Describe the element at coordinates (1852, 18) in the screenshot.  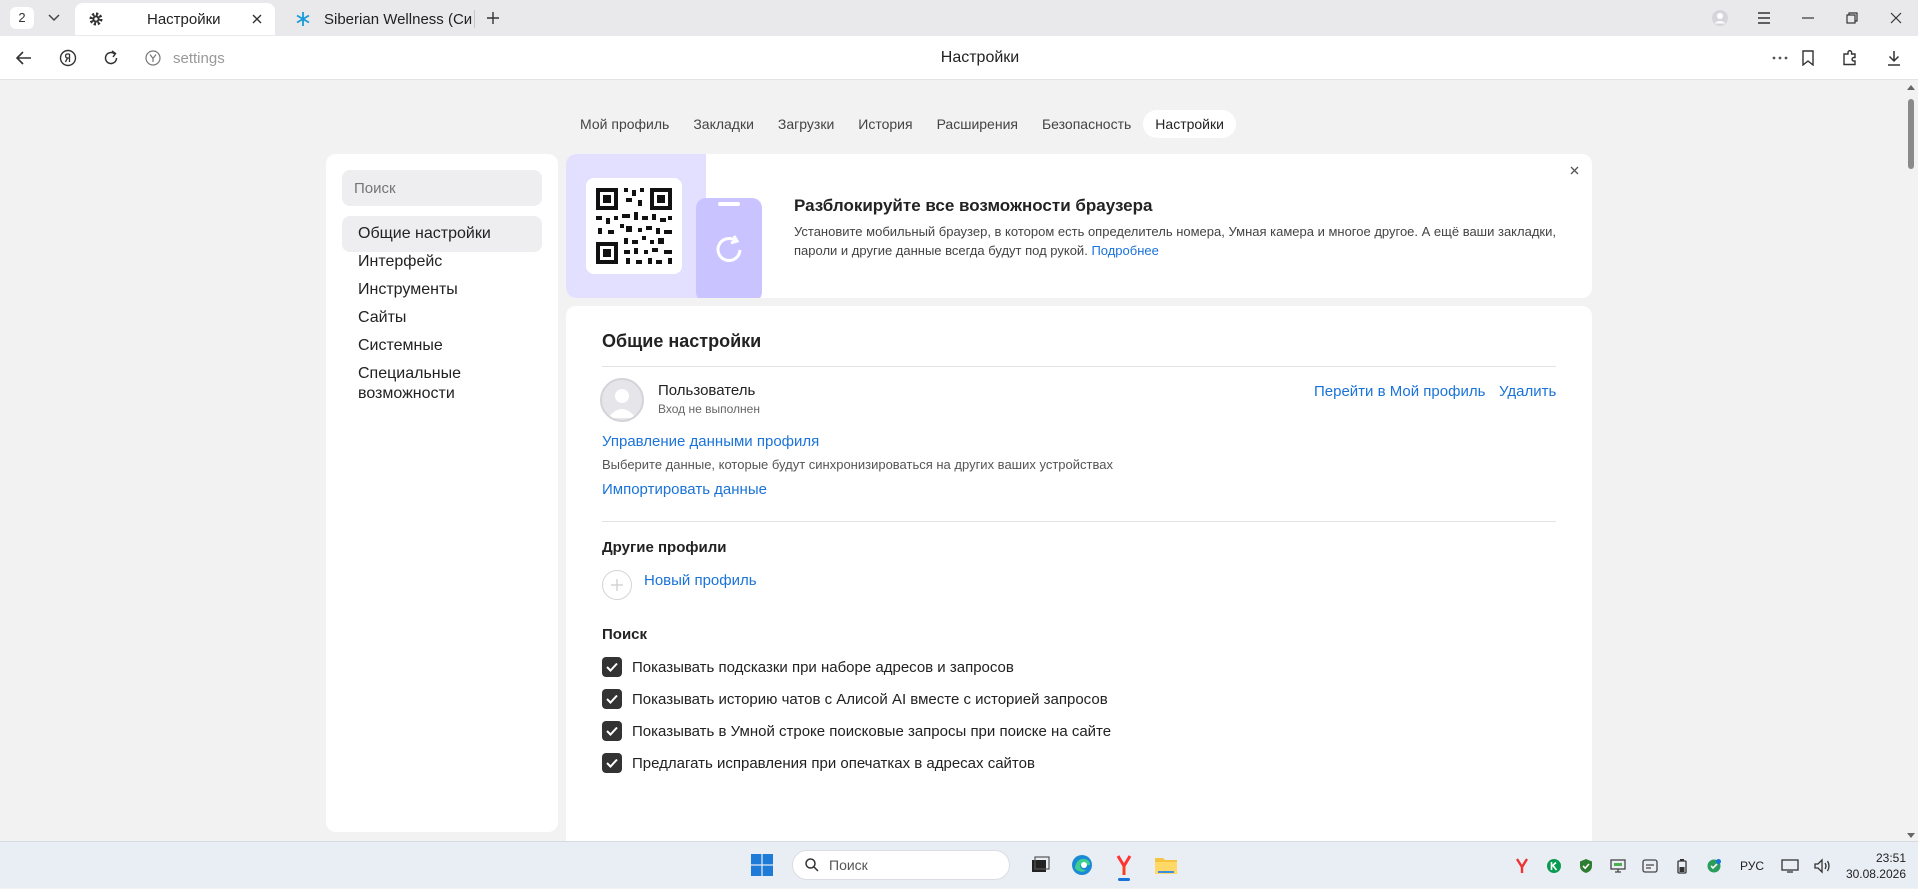
I see `restore-icon` at that location.